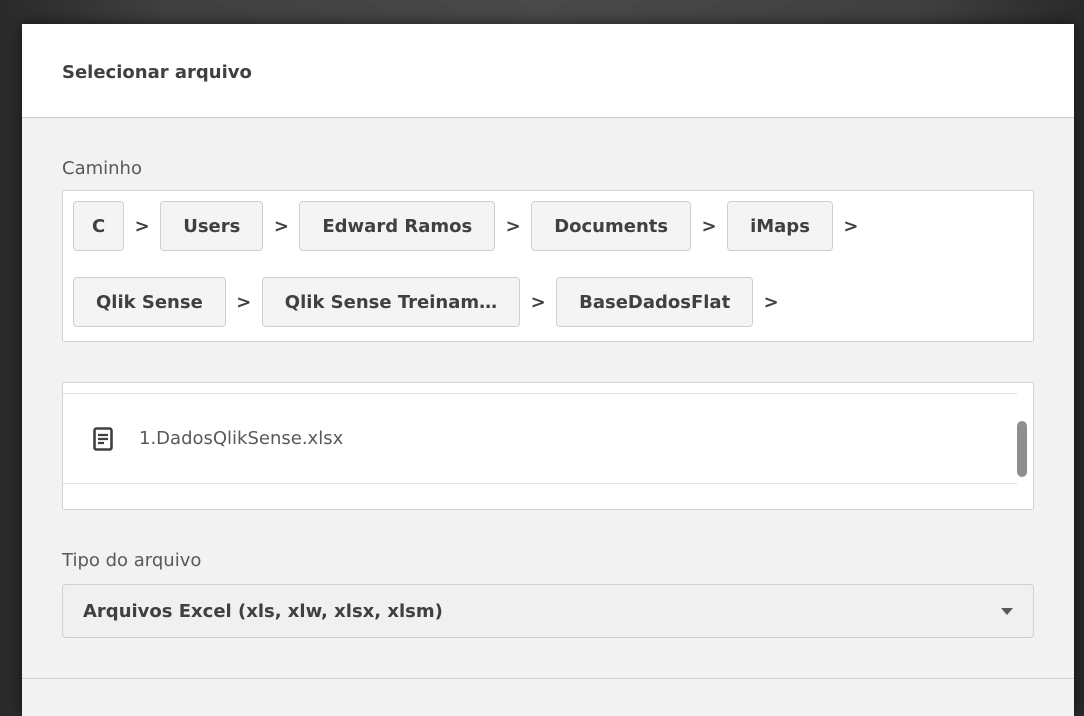 The width and height of the screenshot is (1084, 716). What do you see at coordinates (102, 168) in the screenshot?
I see `path-label: Caminho` at bounding box center [102, 168].